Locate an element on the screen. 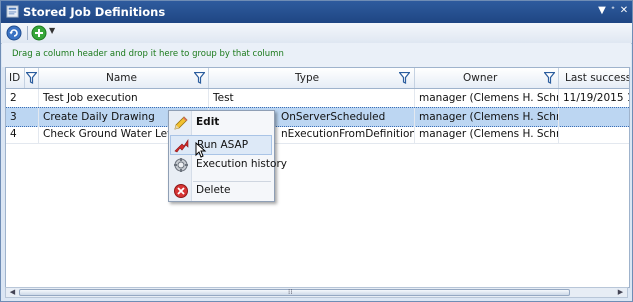 The height and width of the screenshot is (302, 633). toolbar-separator is located at coordinates (27, 33).